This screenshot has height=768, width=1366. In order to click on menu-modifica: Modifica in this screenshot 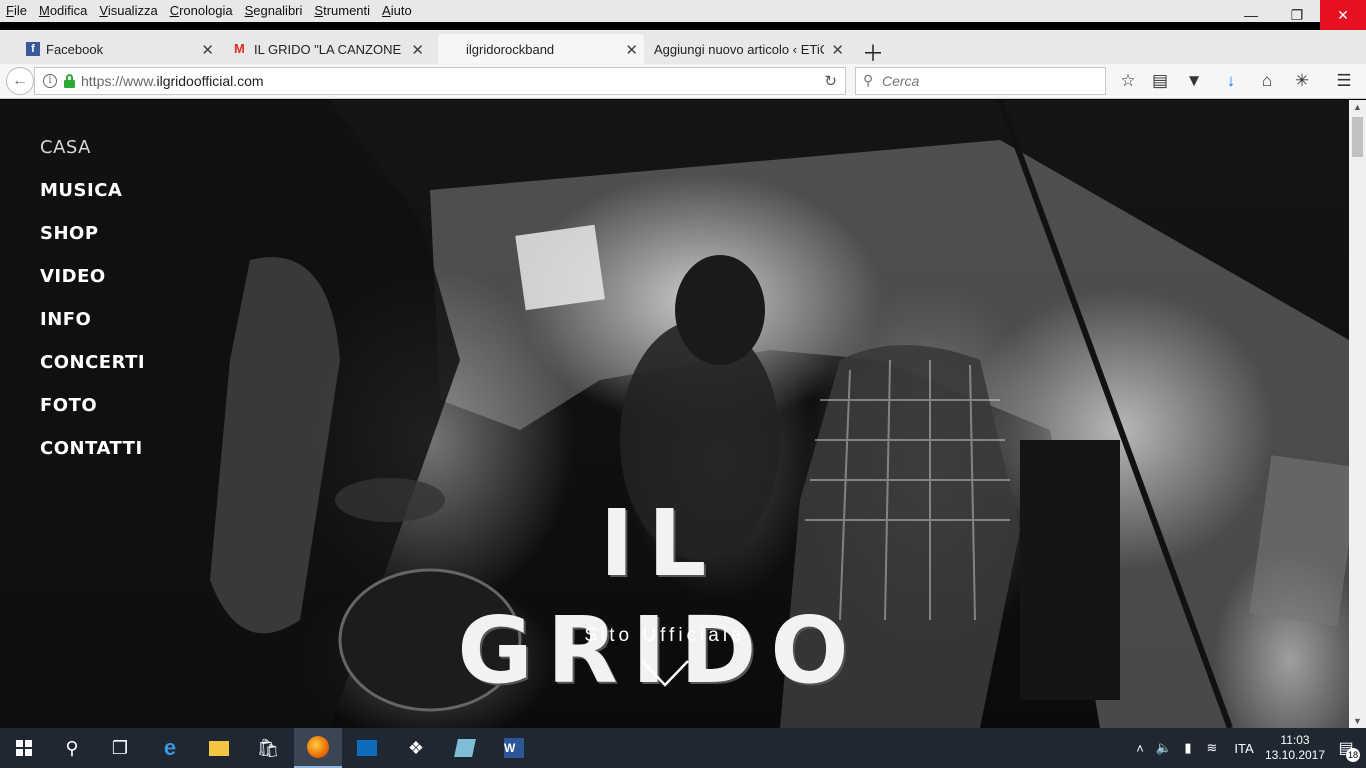, I will do `click(63, 11)`.